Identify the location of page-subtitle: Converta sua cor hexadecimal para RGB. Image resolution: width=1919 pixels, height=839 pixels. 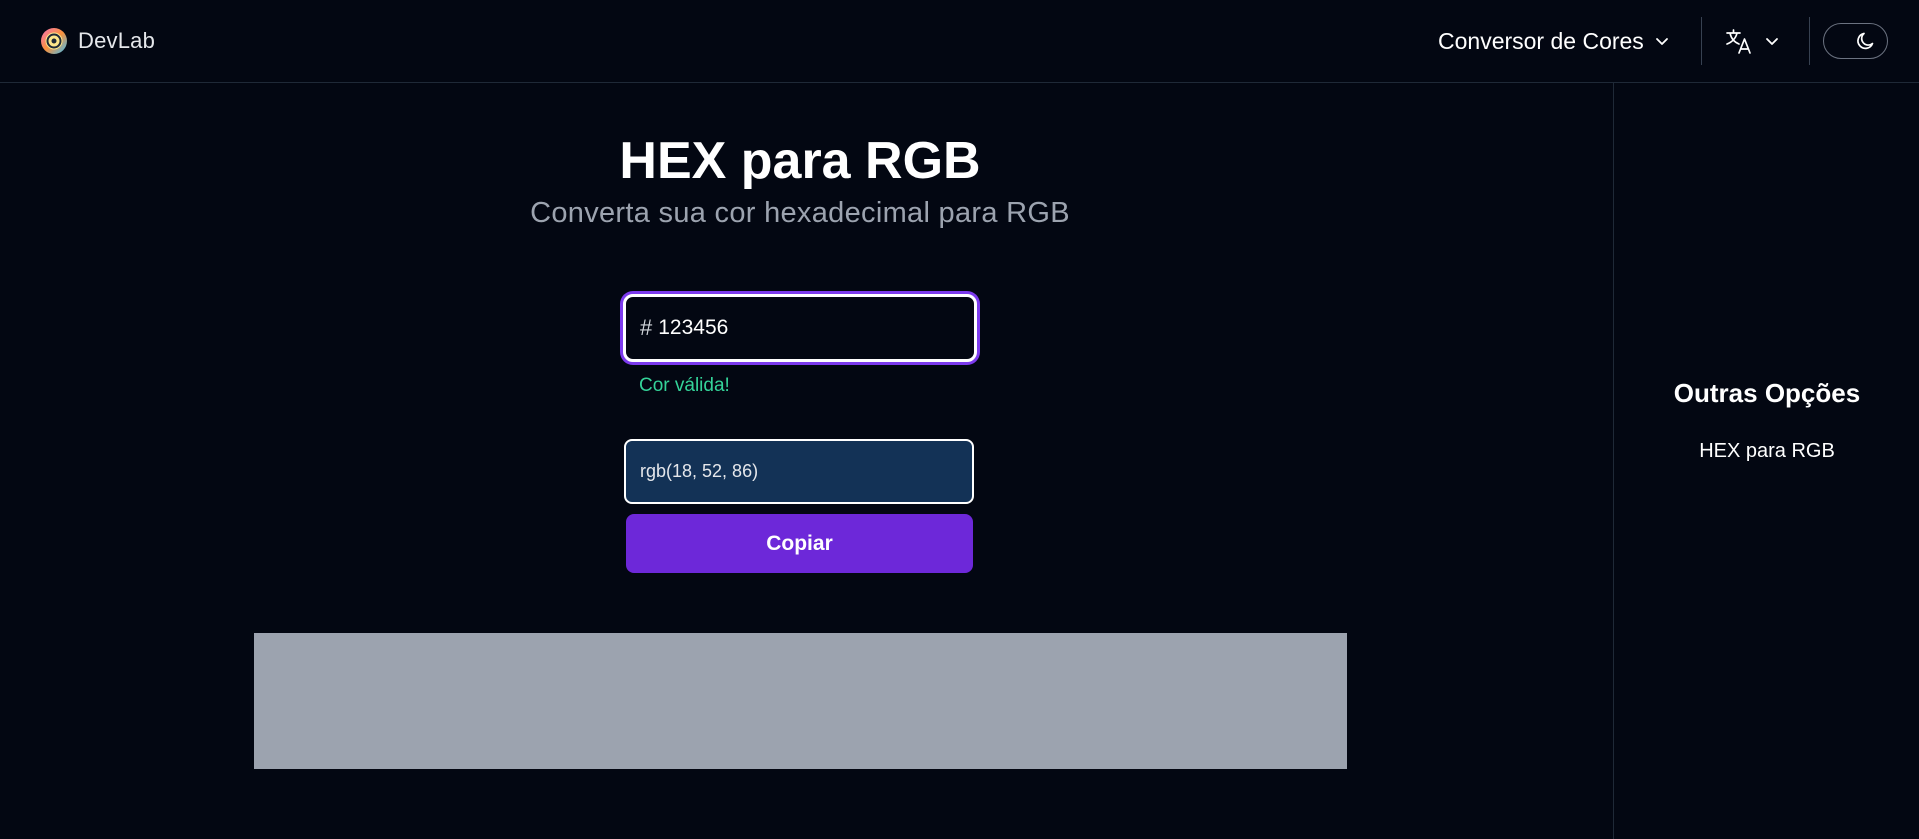
(800, 213).